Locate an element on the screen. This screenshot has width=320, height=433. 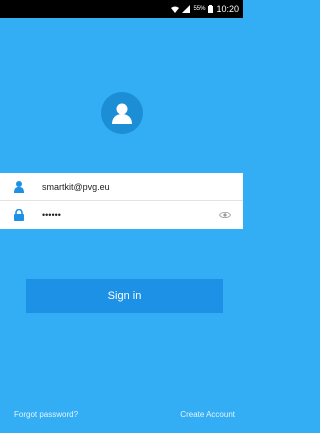
battery-icon is located at coordinates (211, 9).